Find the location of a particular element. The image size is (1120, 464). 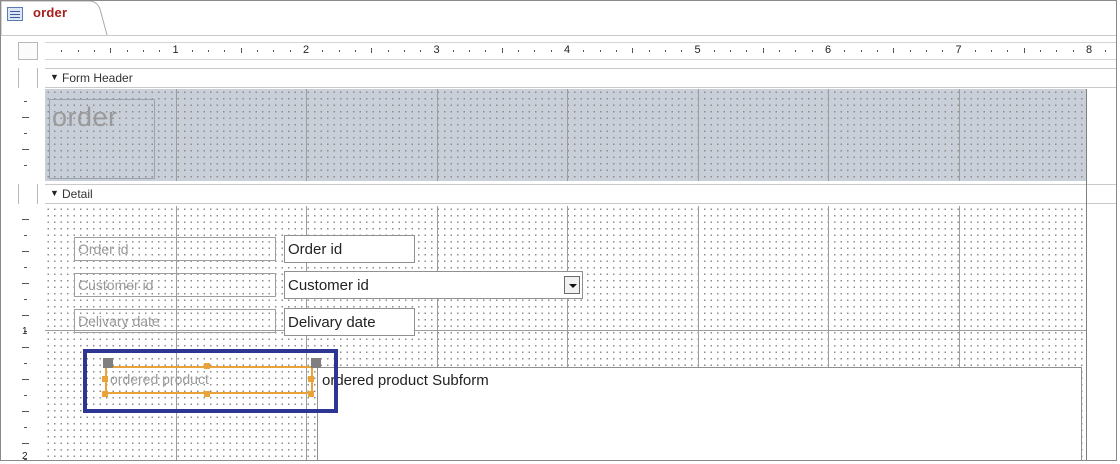

ruler-number: 8 is located at coordinates (1089, 50).